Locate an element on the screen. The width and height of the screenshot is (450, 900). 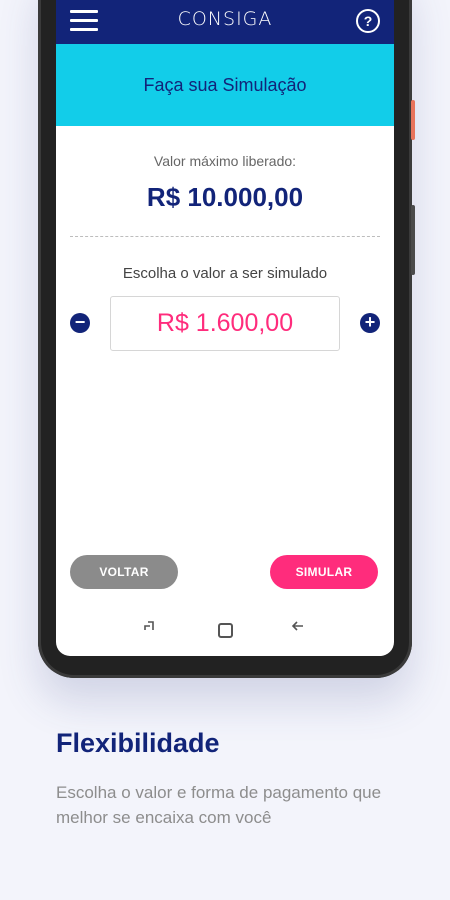
decrease-amount-button: − is located at coordinates (80, 323).